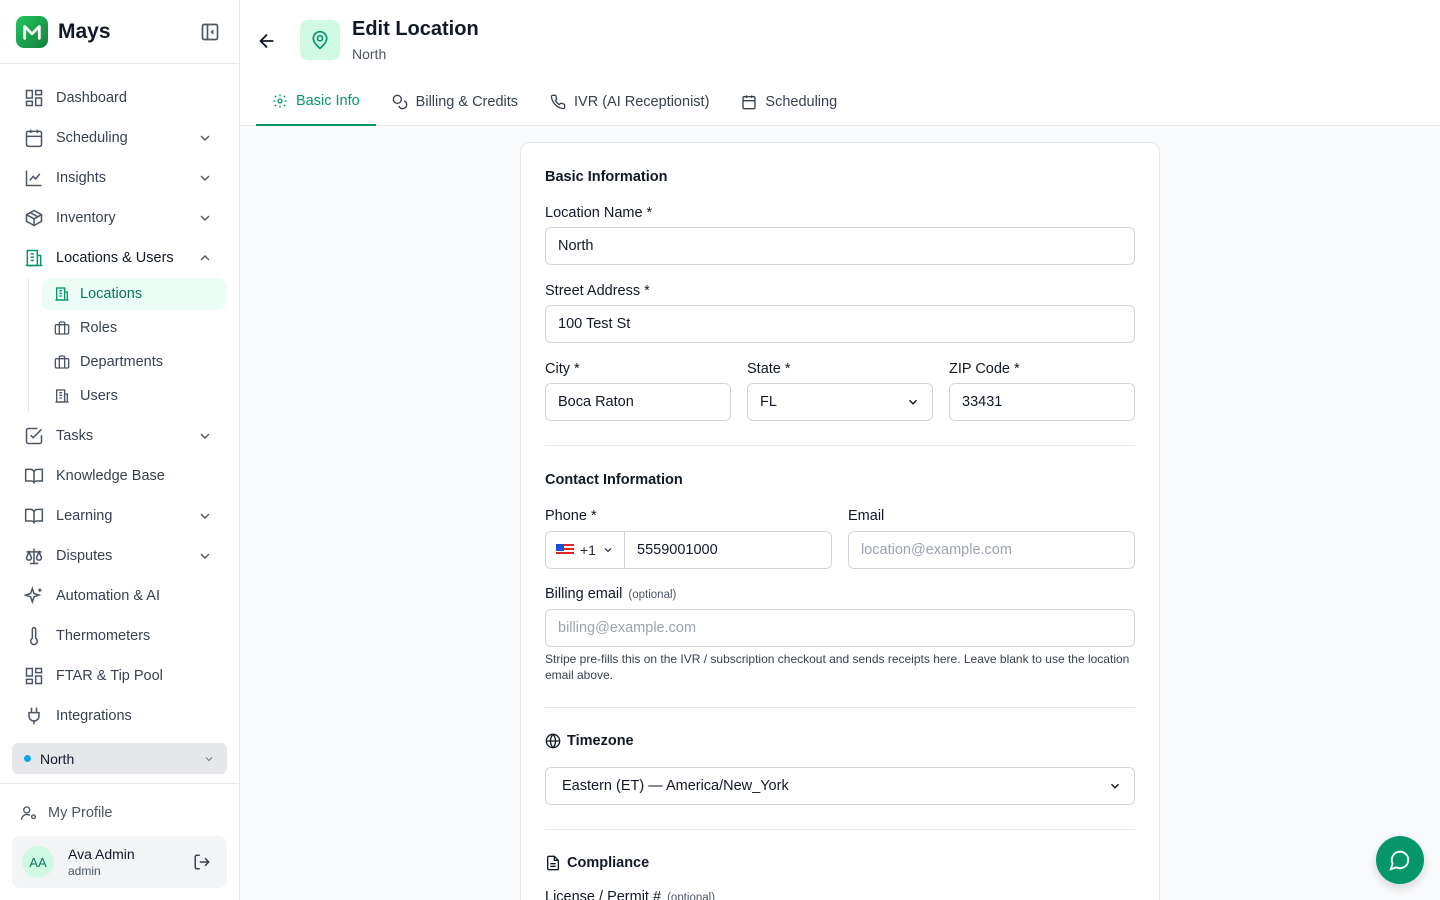  What do you see at coordinates (210, 32) in the screenshot?
I see `sidebar-collapse-icon` at bounding box center [210, 32].